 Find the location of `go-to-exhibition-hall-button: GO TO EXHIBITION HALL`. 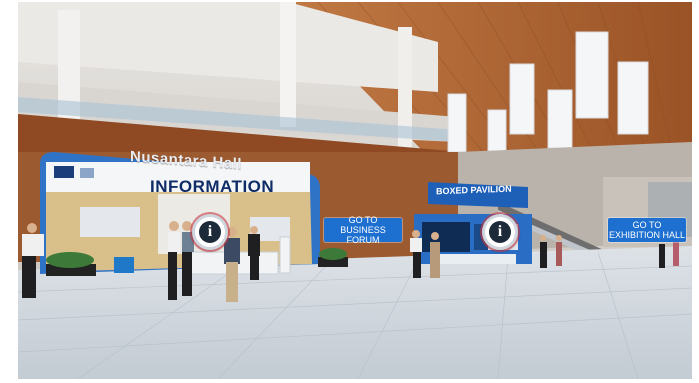

go-to-exhibition-hall-button: GO TO EXHIBITION HALL is located at coordinates (647, 230).